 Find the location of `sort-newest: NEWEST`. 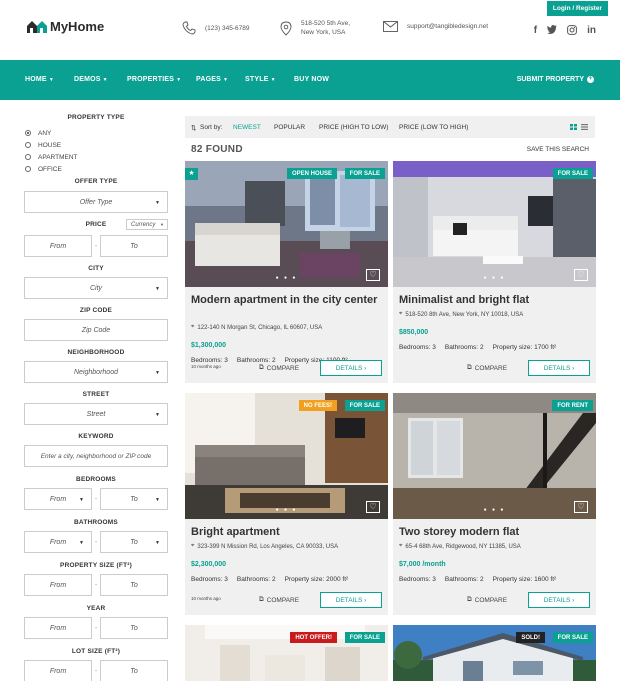

sort-newest: NEWEST is located at coordinates (247, 127).